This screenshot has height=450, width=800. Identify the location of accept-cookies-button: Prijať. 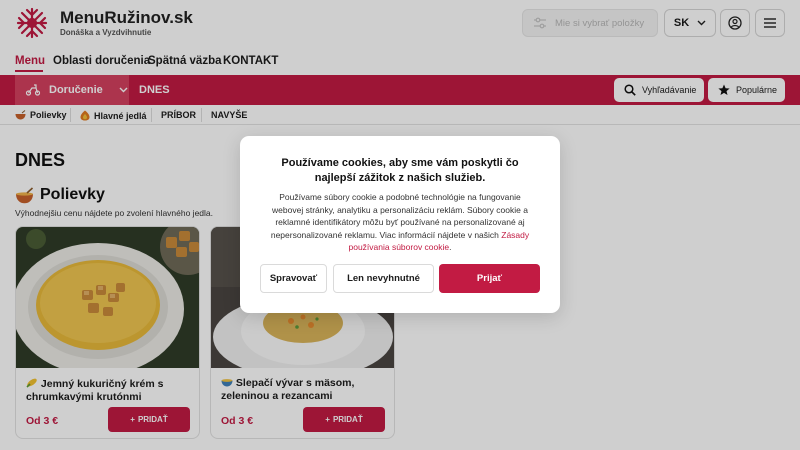
(489, 278).